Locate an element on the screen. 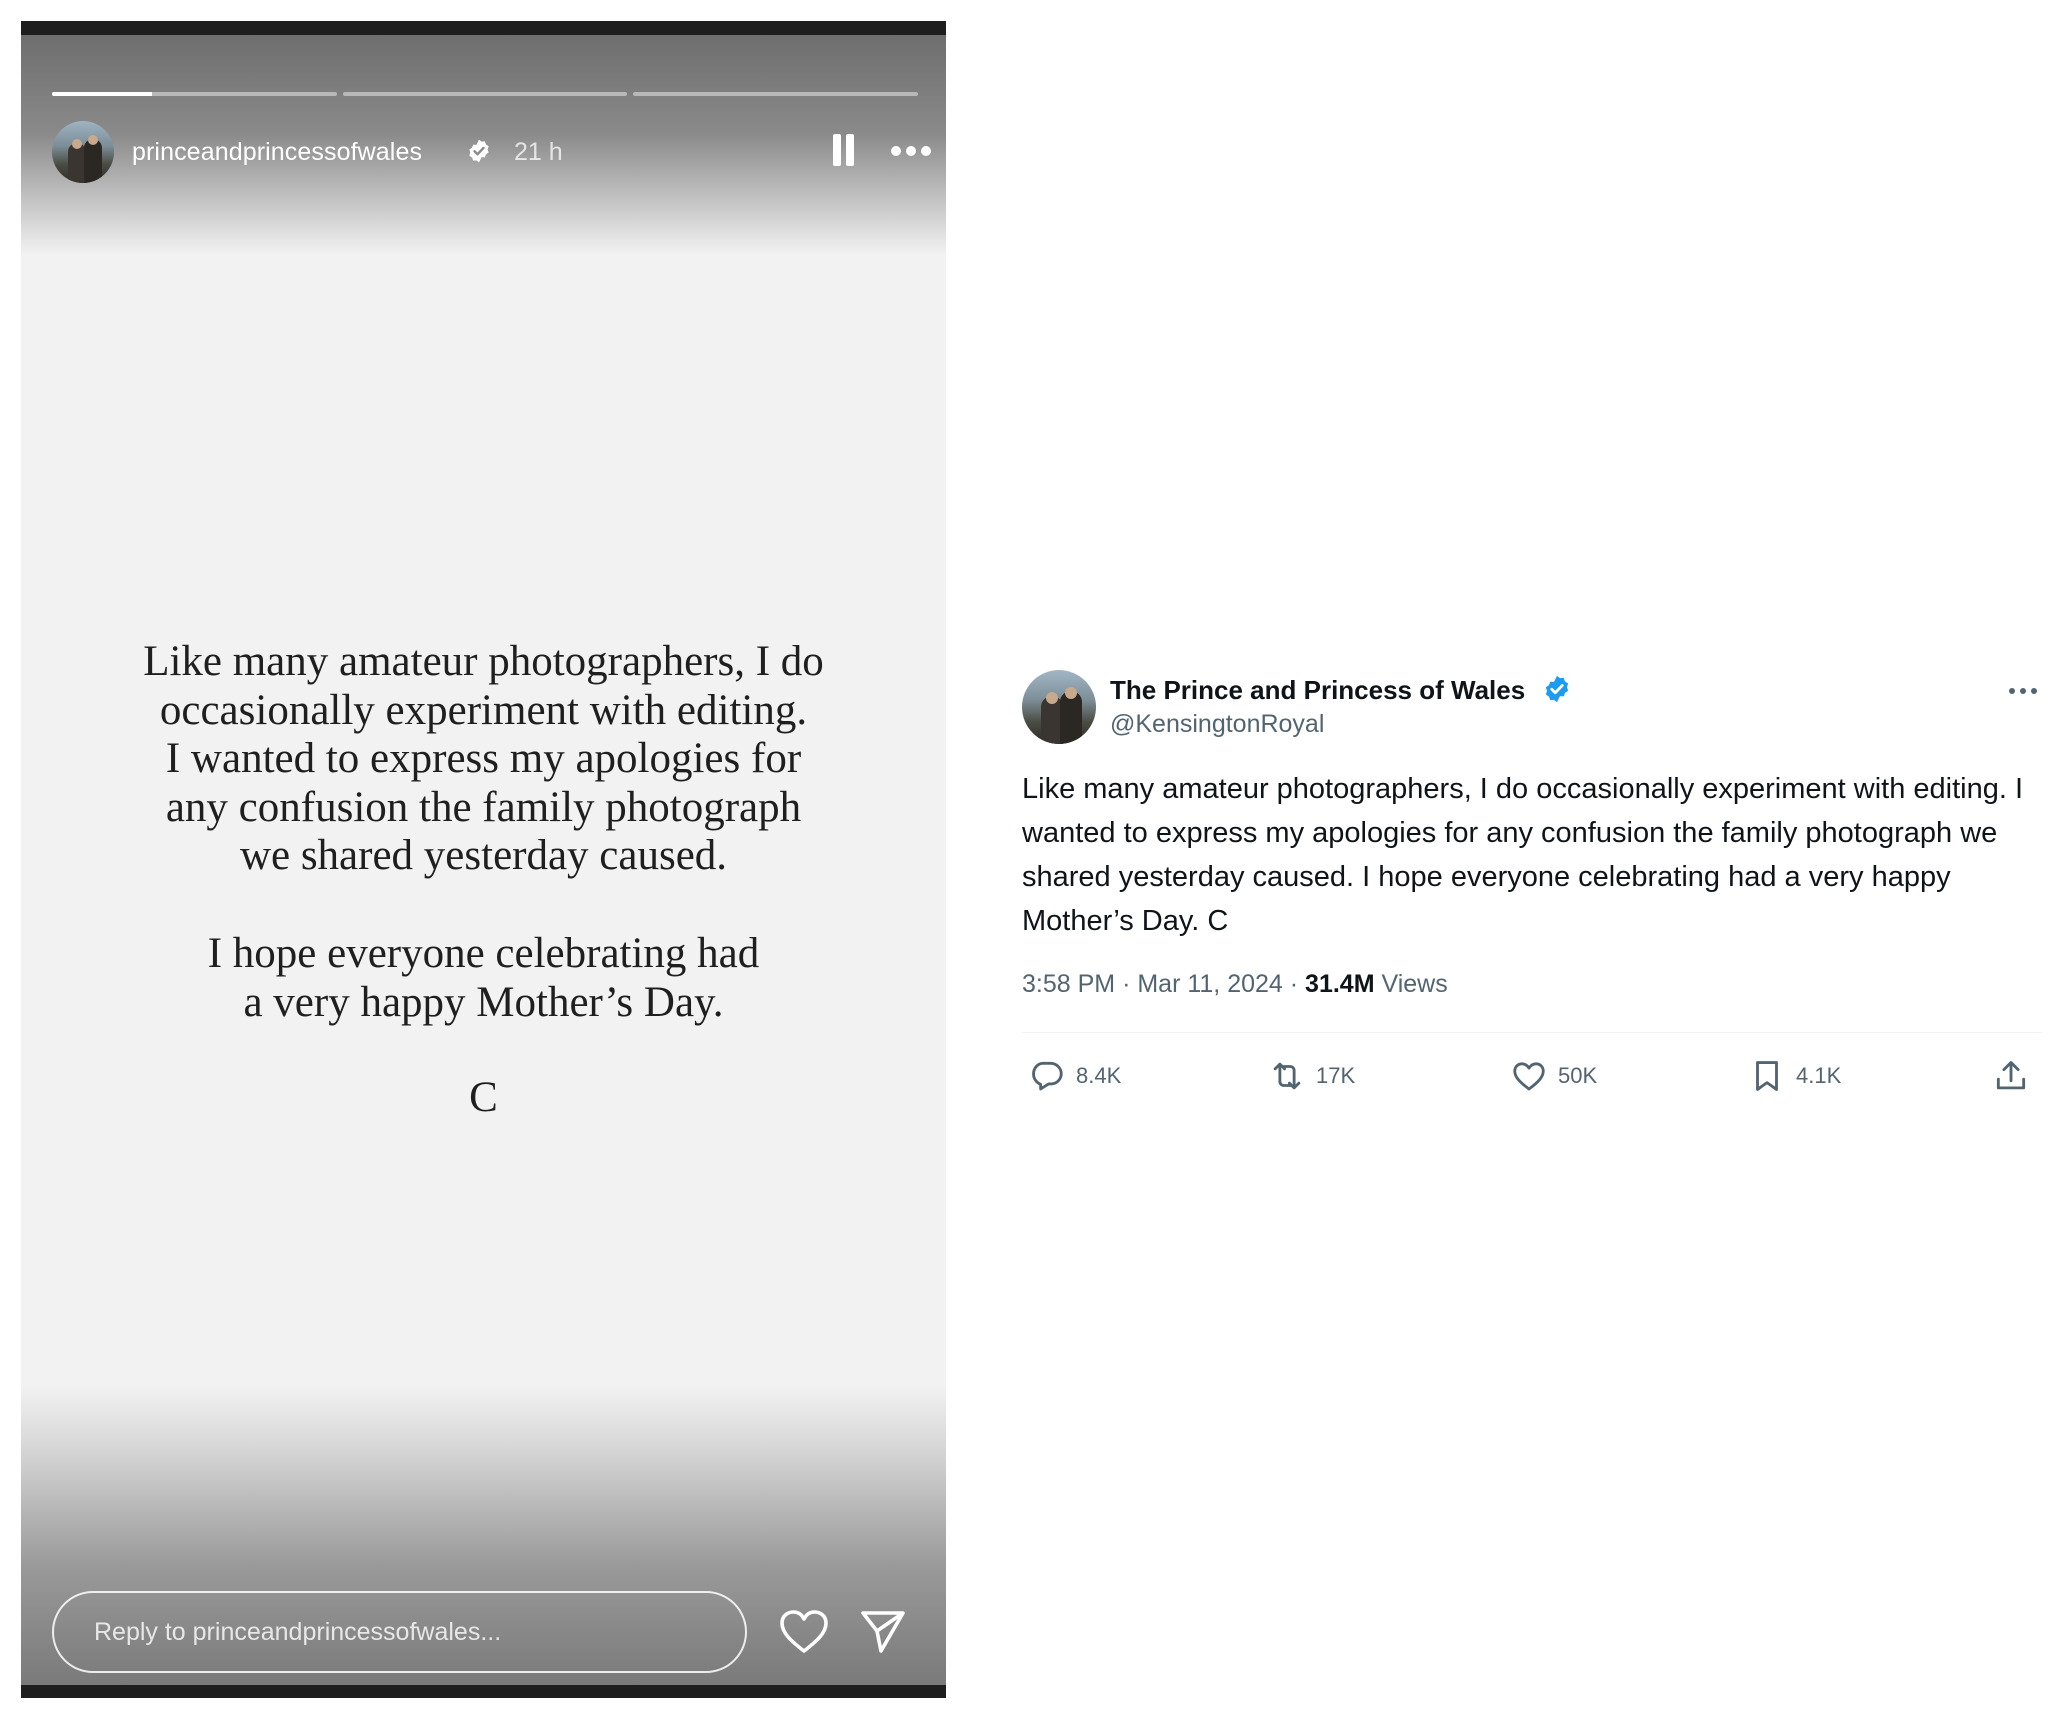  story-avatar is located at coordinates (83, 152).